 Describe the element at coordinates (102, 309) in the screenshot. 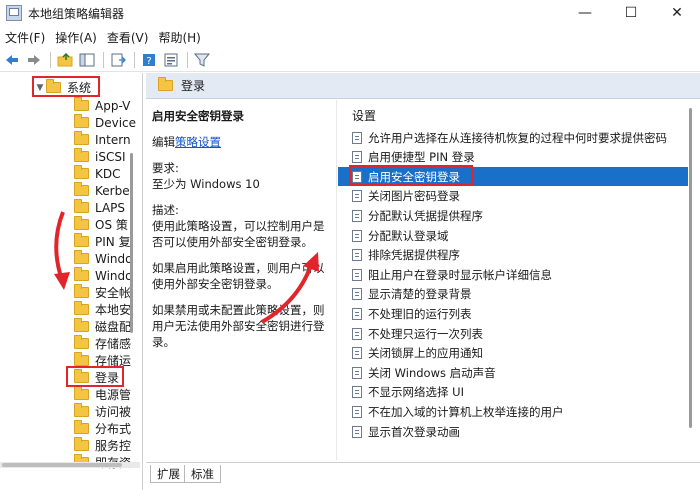

I see `tree-item: 本地安` at that location.